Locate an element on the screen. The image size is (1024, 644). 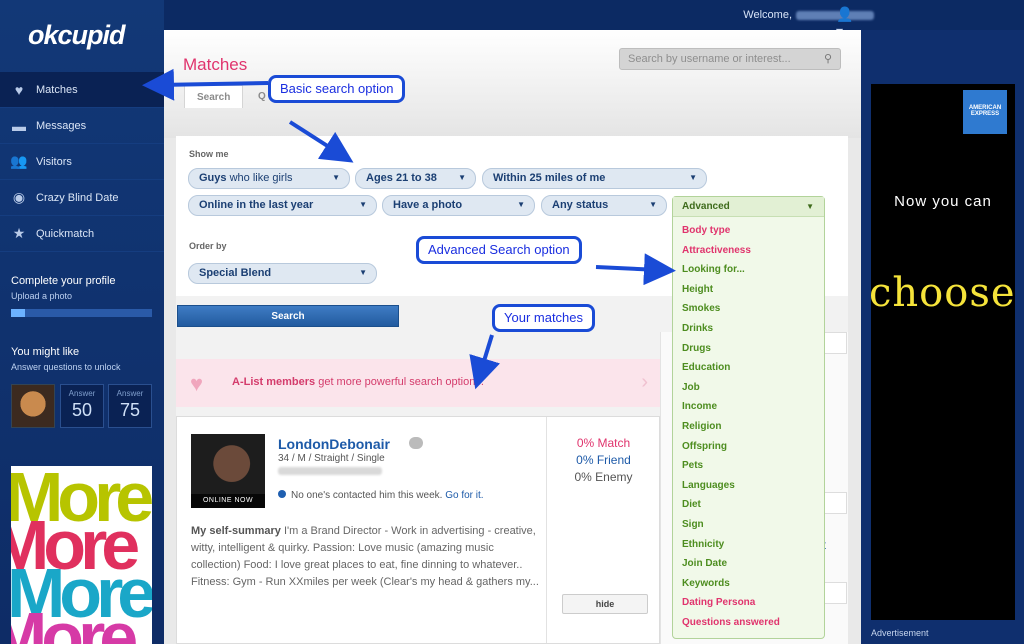
advanced-menu-item: Keywords is located at coordinates (706, 583).